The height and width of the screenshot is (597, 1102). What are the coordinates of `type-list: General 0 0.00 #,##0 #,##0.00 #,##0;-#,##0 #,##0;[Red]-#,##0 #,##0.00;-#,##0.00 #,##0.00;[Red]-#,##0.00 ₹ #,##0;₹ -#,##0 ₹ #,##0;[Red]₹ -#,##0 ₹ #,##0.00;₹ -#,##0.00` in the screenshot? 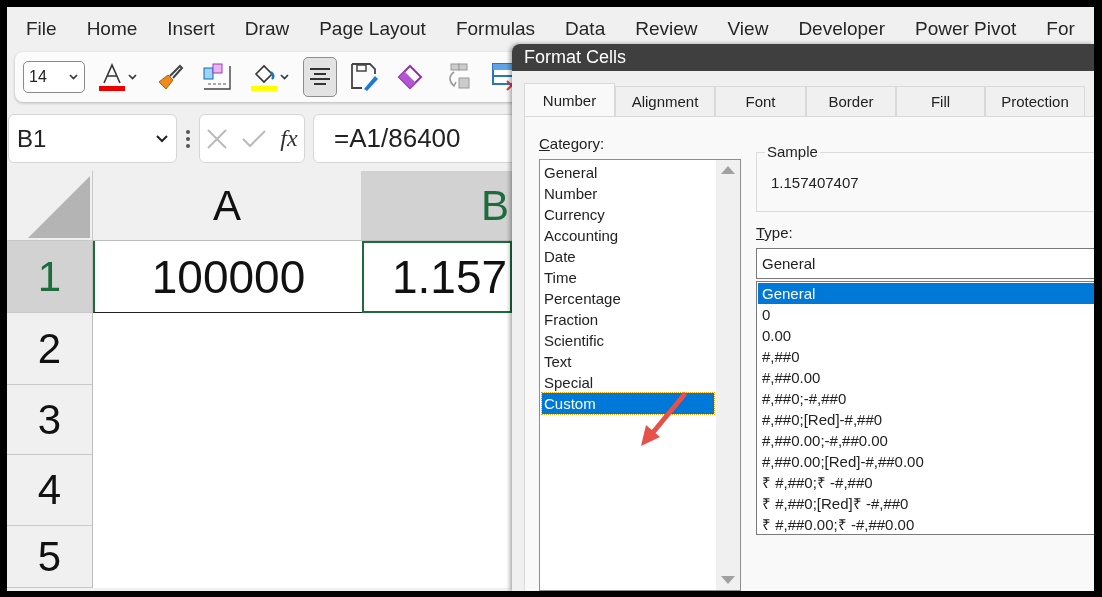 It's located at (925, 408).